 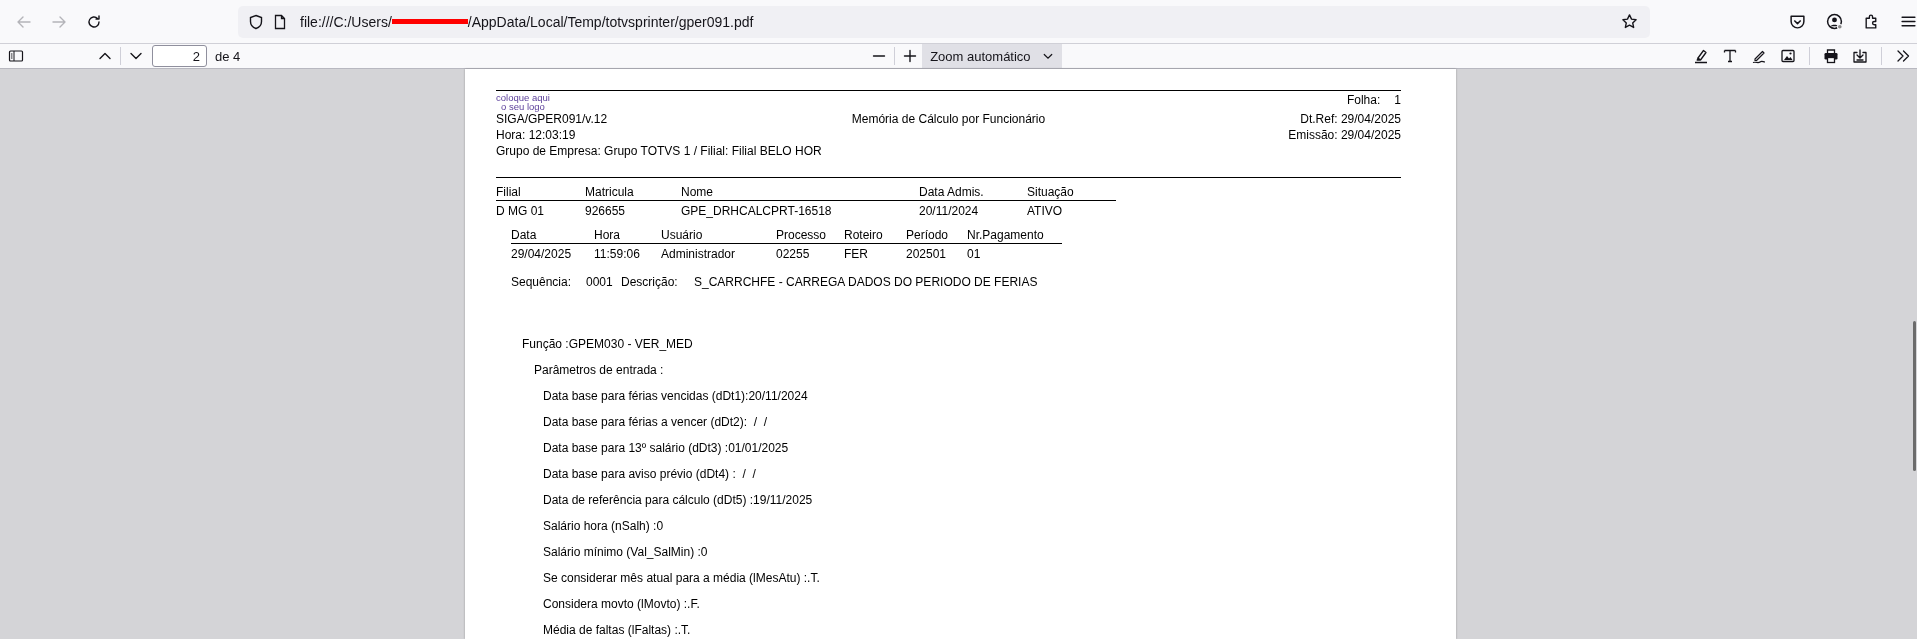 I want to click on image-icon, so click(x=1788, y=56).